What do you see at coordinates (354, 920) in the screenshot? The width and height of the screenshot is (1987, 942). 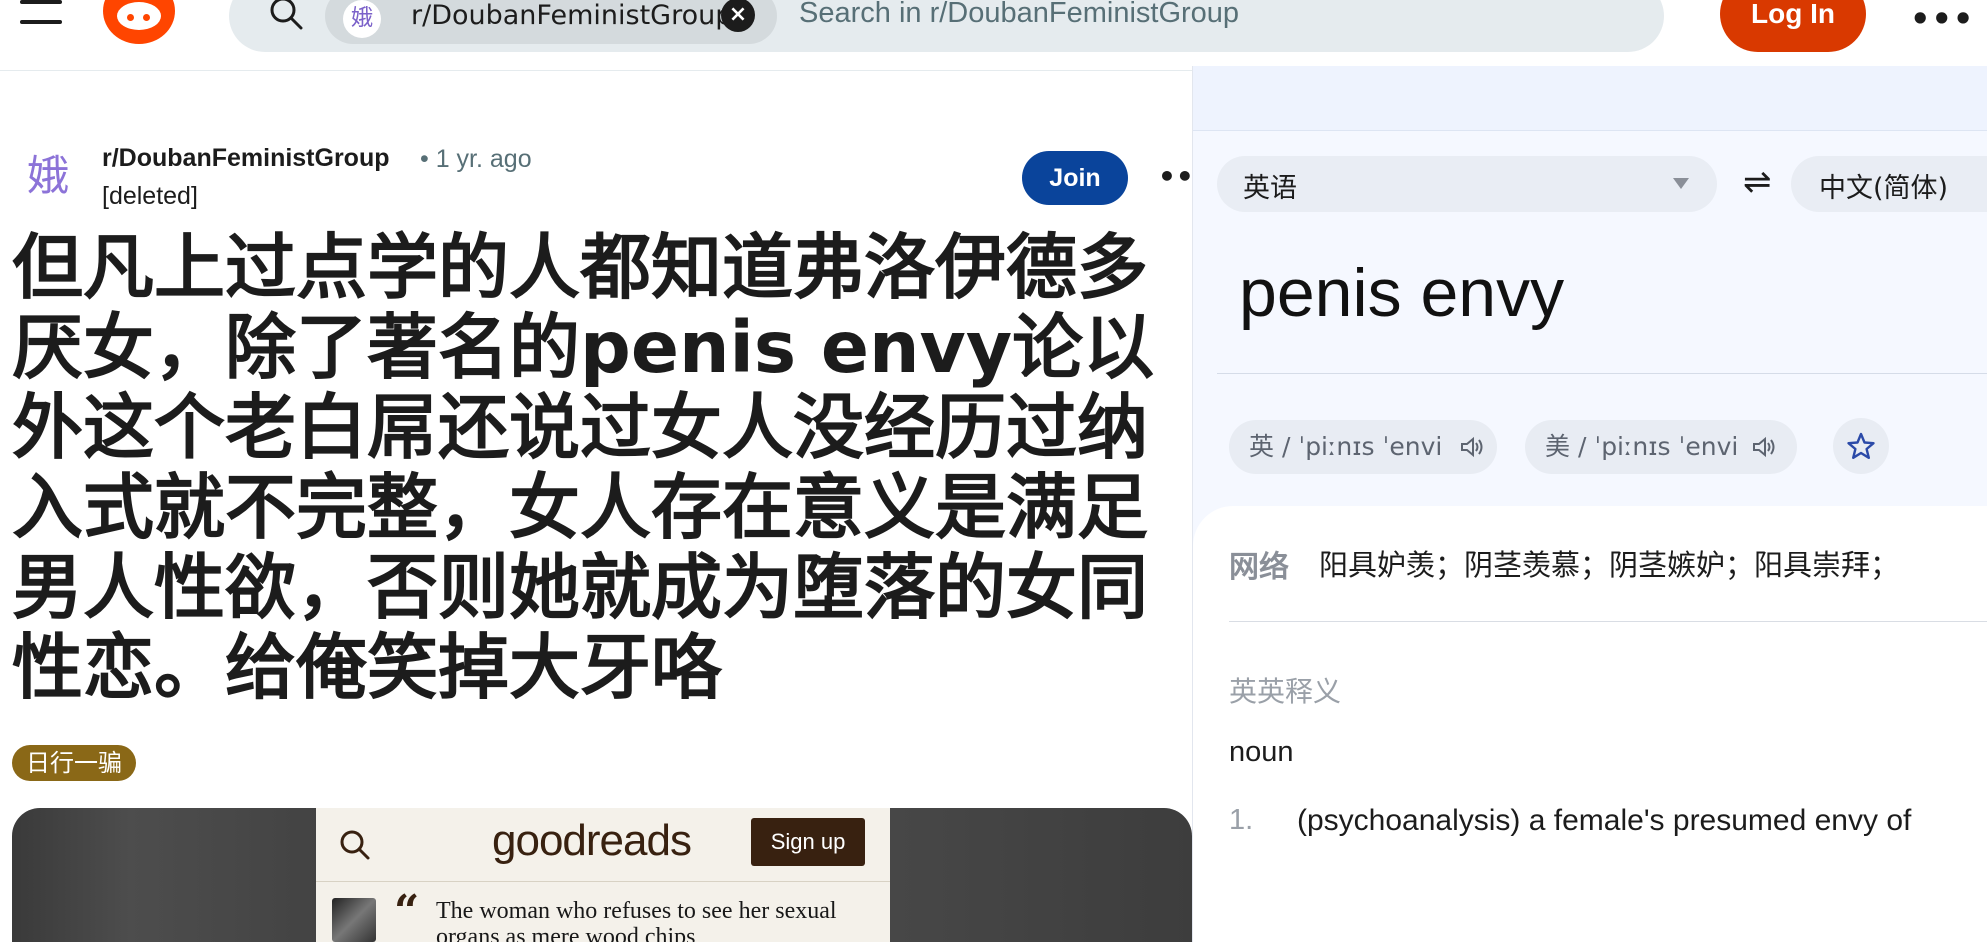 I see `author-thumbnail` at bounding box center [354, 920].